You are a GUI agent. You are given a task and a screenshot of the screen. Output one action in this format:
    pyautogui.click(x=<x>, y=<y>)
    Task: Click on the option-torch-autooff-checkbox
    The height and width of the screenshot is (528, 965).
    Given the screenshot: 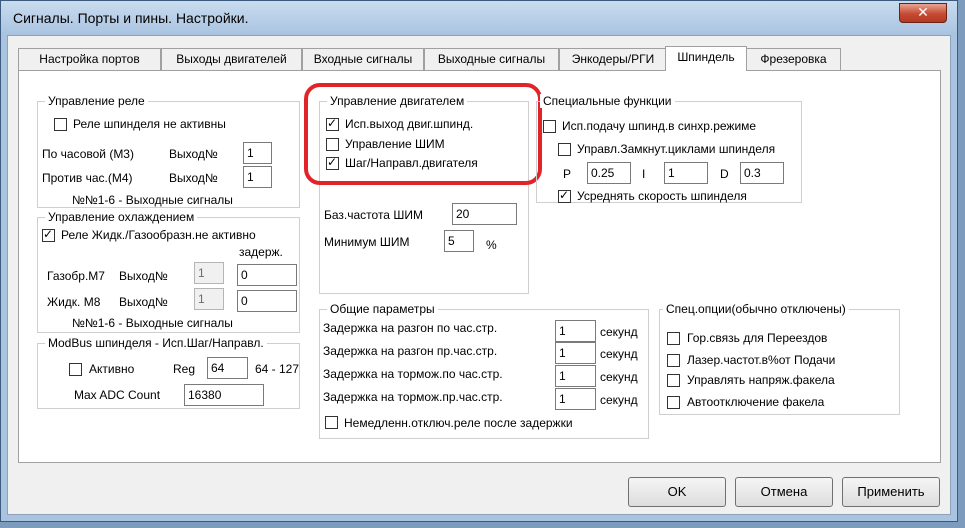 What is the action you would take?
    pyautogui.click(x=673, y=402)
    